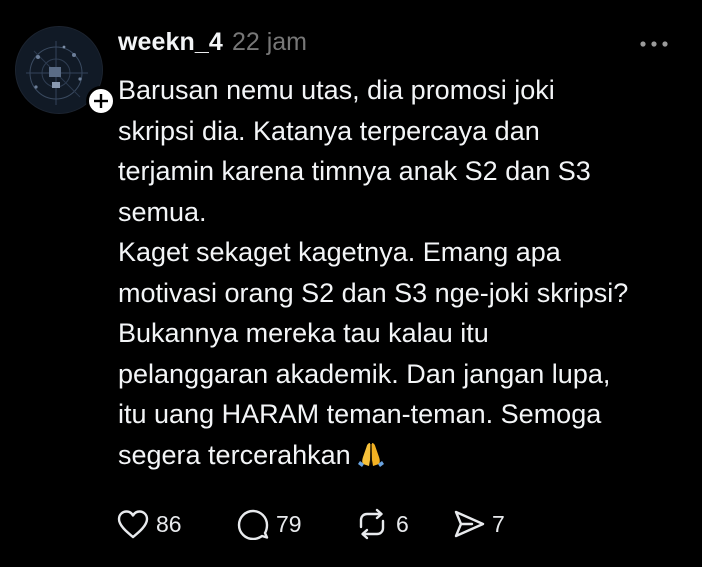 The image size is (702, 567). I want to click on repost-count: 6, so click(402, 523).